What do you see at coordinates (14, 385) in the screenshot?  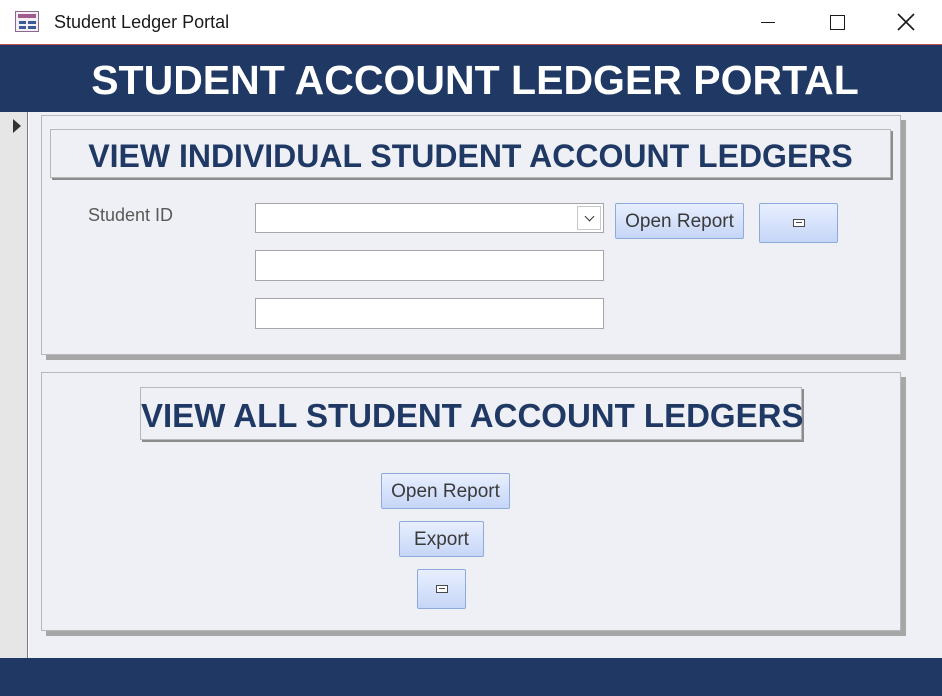 I see `record-selector` at bounding box center [14, 385].